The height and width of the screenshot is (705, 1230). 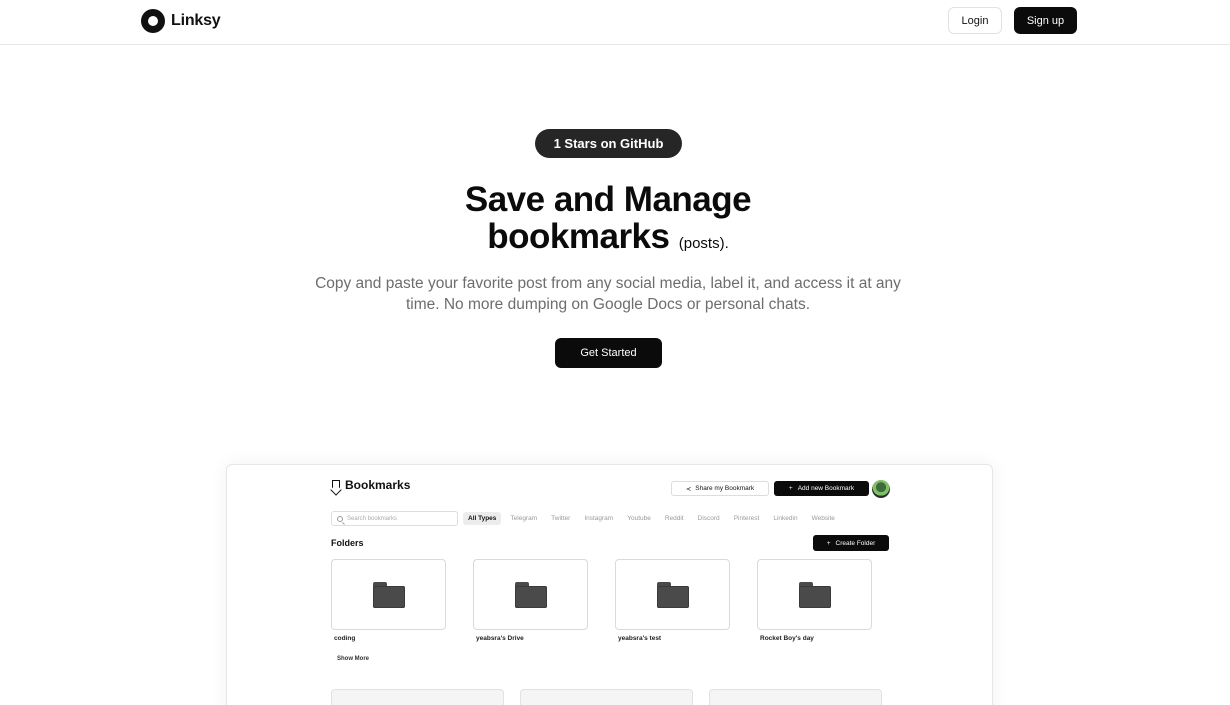 I want to click on add-bookmark-label: Add new Bookmark, so click(x=826, y=488).